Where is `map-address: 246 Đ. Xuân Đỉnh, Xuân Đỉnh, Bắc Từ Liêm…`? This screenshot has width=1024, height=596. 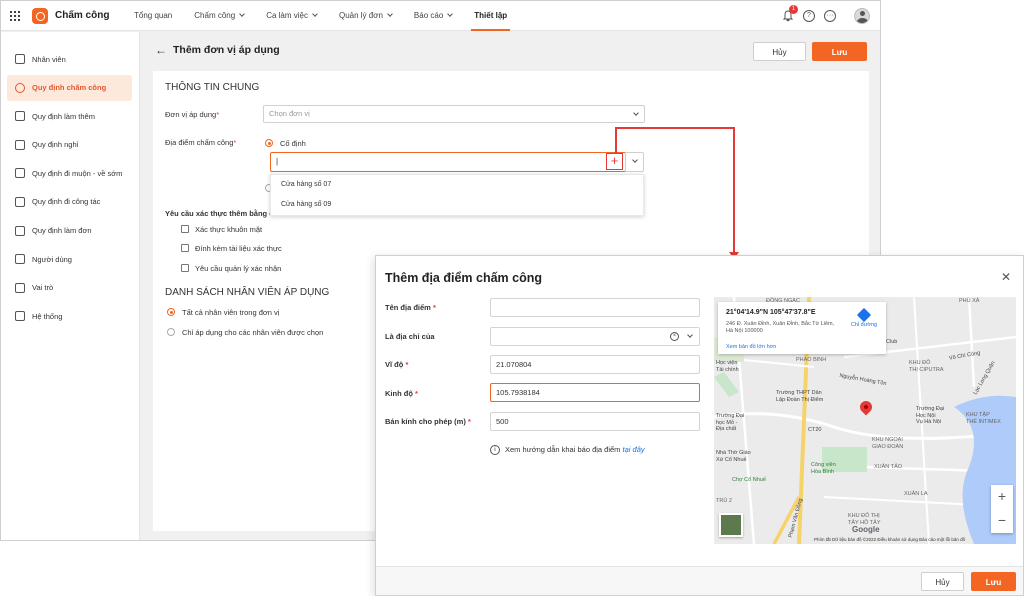 map-address: 246 Đ. Xuân Đỉnh, Xuân Đỉnh, Bắc Từ Liêm… is located at coordinates (780, 327).